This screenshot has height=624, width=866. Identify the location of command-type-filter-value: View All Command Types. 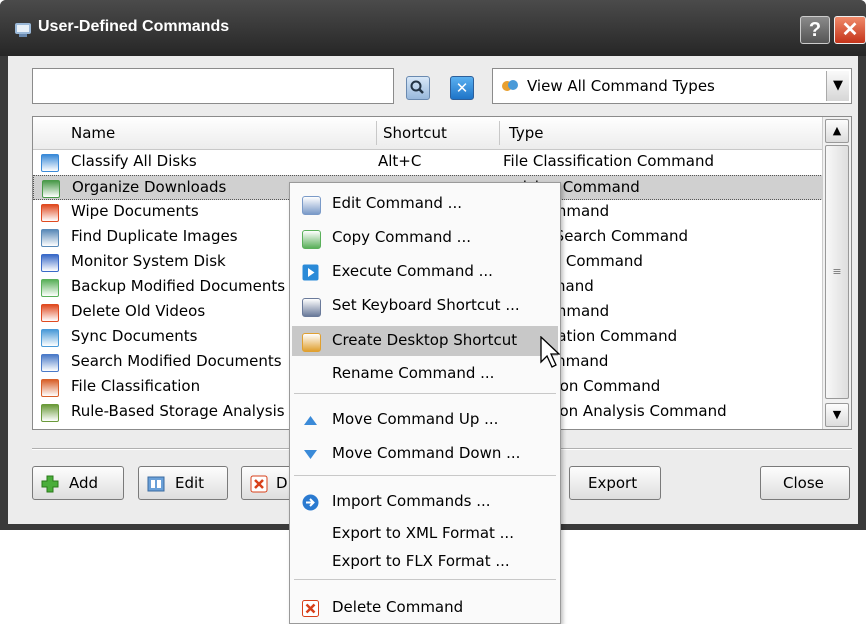
(621, 86).